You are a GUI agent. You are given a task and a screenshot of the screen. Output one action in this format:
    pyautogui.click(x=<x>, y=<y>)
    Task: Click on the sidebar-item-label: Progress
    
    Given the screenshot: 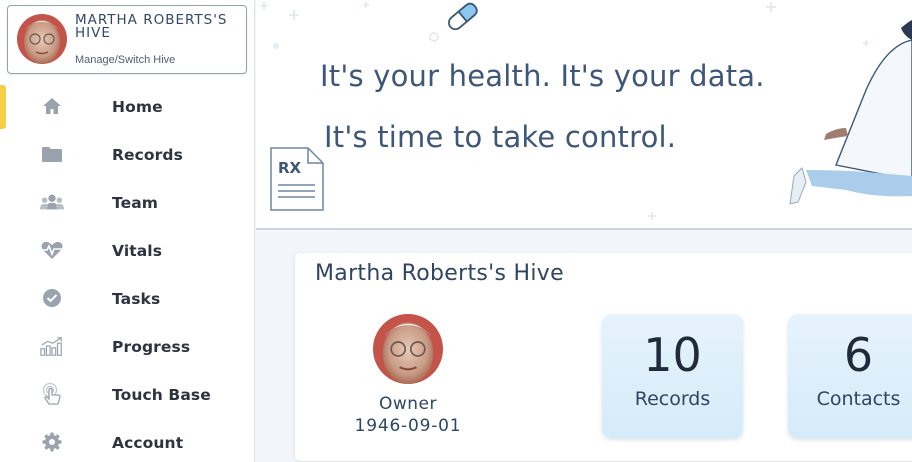 What is the action you would take?
    pyautogui.click(x=151, y=347)
    